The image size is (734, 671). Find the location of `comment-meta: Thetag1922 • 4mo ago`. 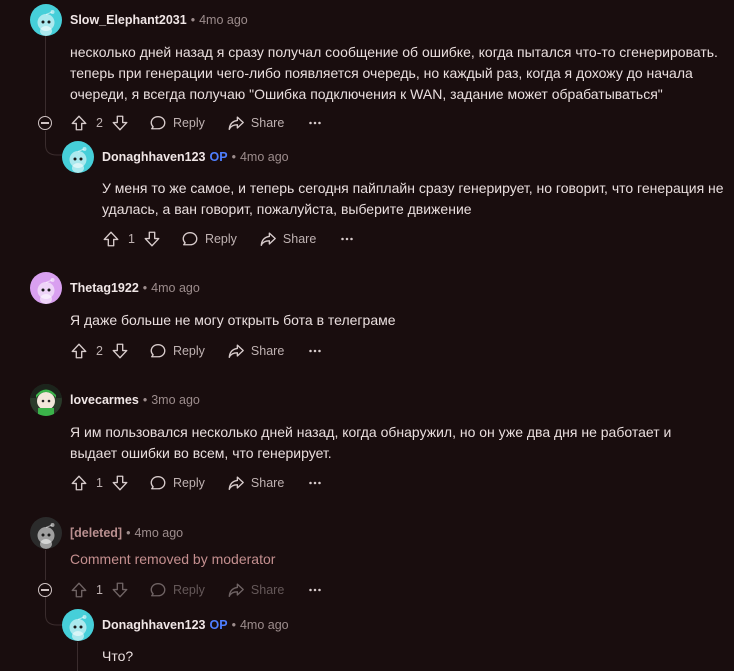

comment-meta: Thetag1922 • 4mo ago is located at coordinates (135, 288).